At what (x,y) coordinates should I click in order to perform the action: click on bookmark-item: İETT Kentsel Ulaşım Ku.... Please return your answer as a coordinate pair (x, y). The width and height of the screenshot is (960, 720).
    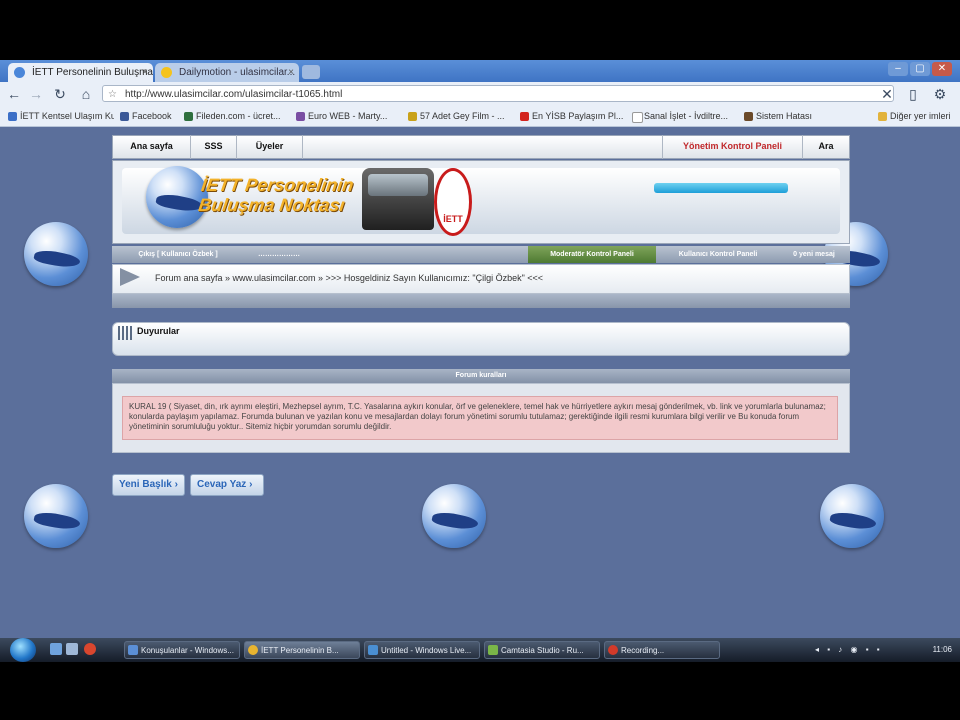
    Looking at the image, I should click on (60, 116).